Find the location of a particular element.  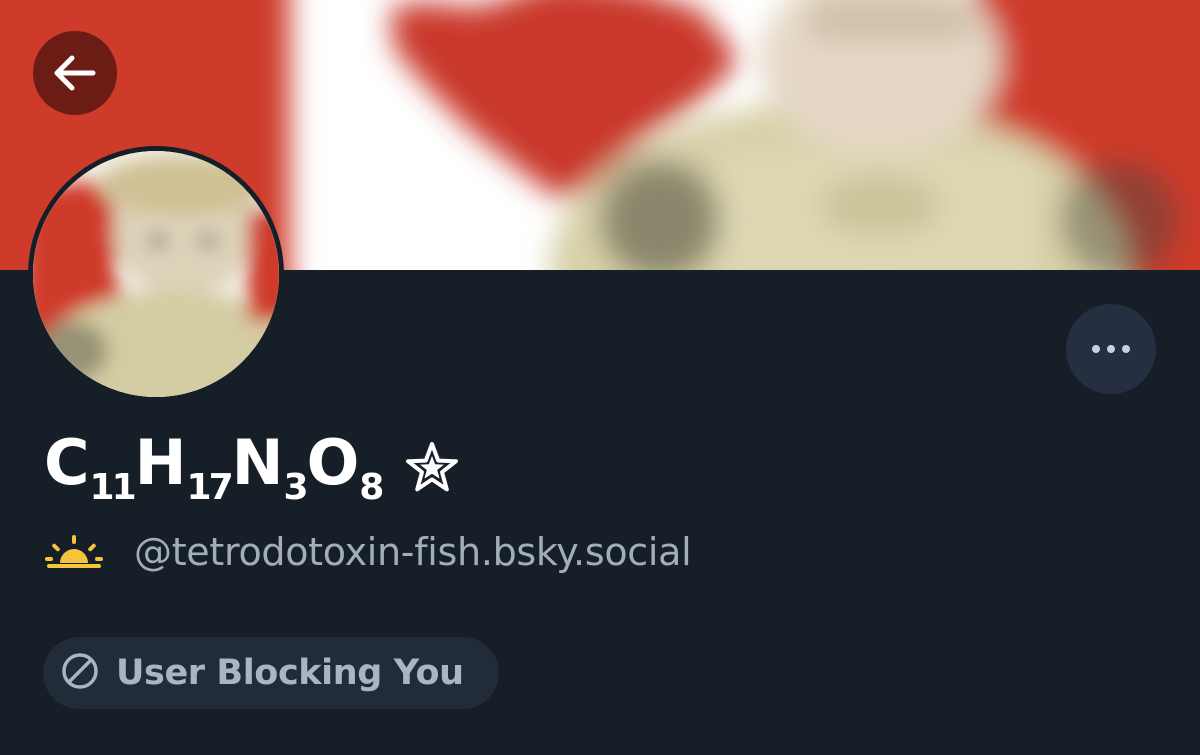

name-element: H is located at coordinates (160, 462).